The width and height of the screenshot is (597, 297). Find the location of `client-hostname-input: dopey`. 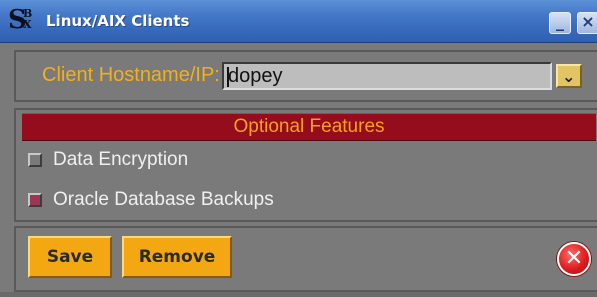

client-hostname-input: dopey is located at coordinates (387, 76).